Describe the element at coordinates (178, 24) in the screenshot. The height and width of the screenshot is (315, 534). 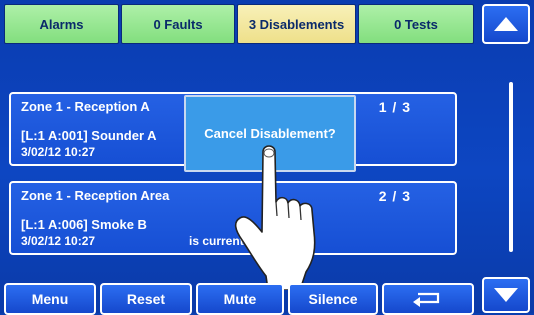
I see `tab-faults: 0 Faults` at that location.